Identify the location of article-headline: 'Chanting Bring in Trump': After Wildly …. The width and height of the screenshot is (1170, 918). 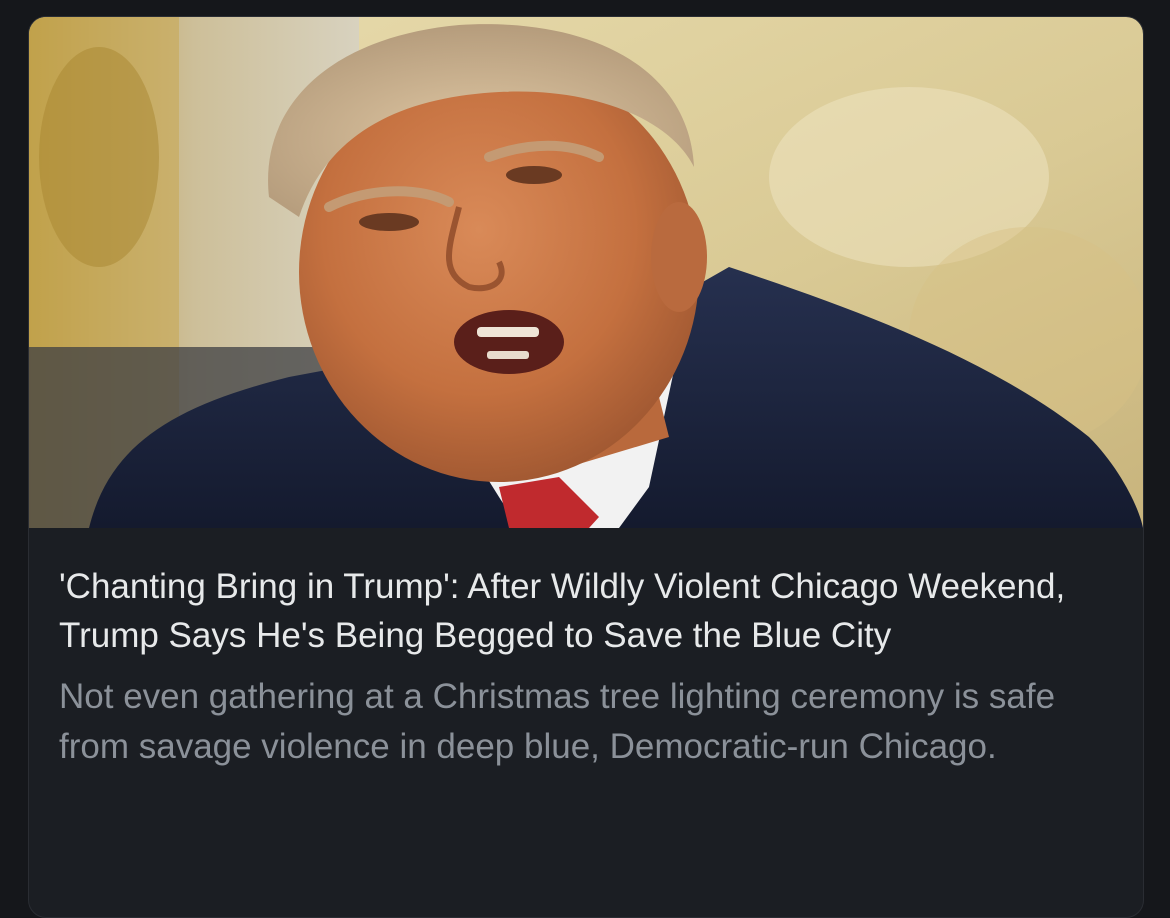
(584, 611).